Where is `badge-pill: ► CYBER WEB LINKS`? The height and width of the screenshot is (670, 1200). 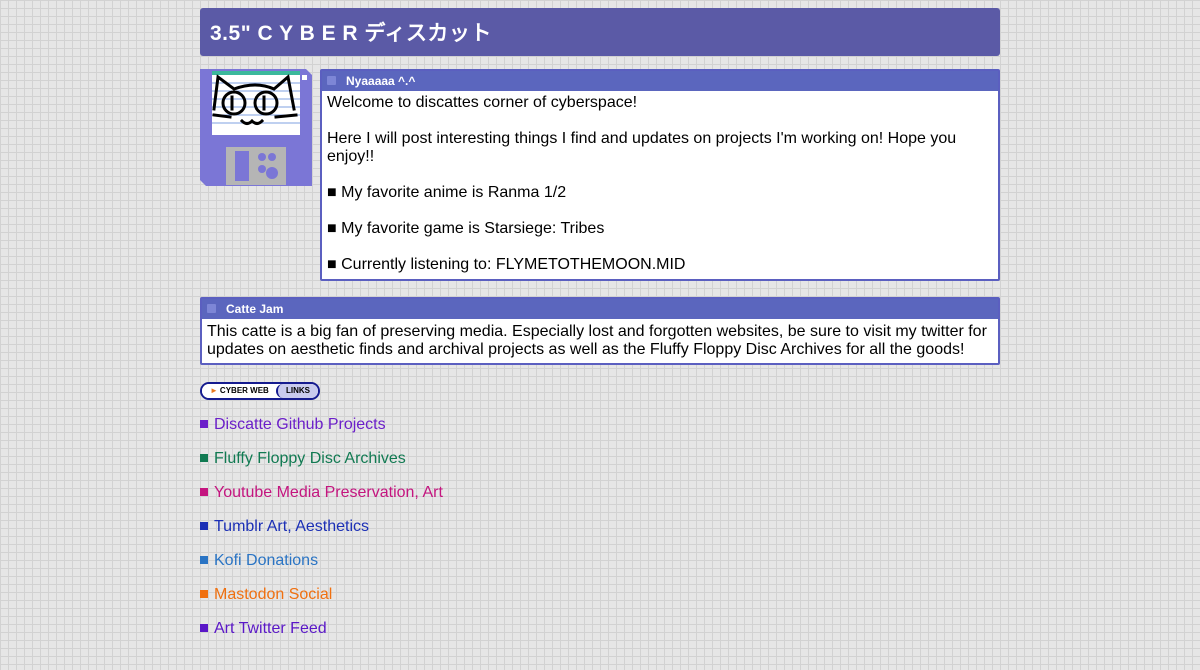
badge-pill: ► CYBER WEB LINKS is located at coordinates (260, 391).